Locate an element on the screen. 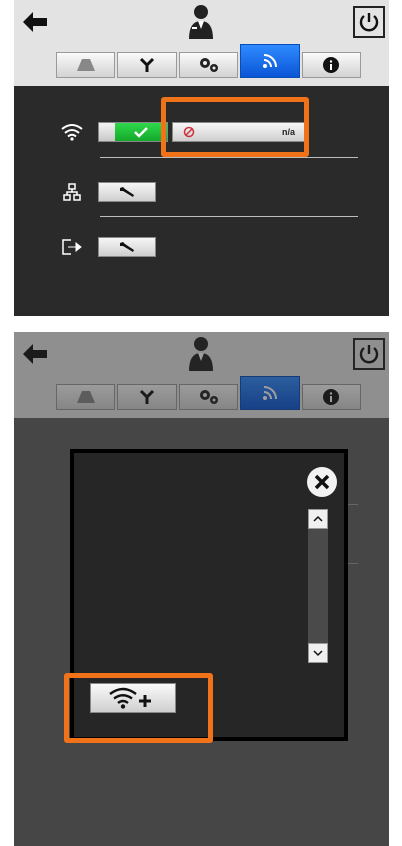 The height and width of the screenshot is (846, 402). close-button is located at coordinates (322, 482).